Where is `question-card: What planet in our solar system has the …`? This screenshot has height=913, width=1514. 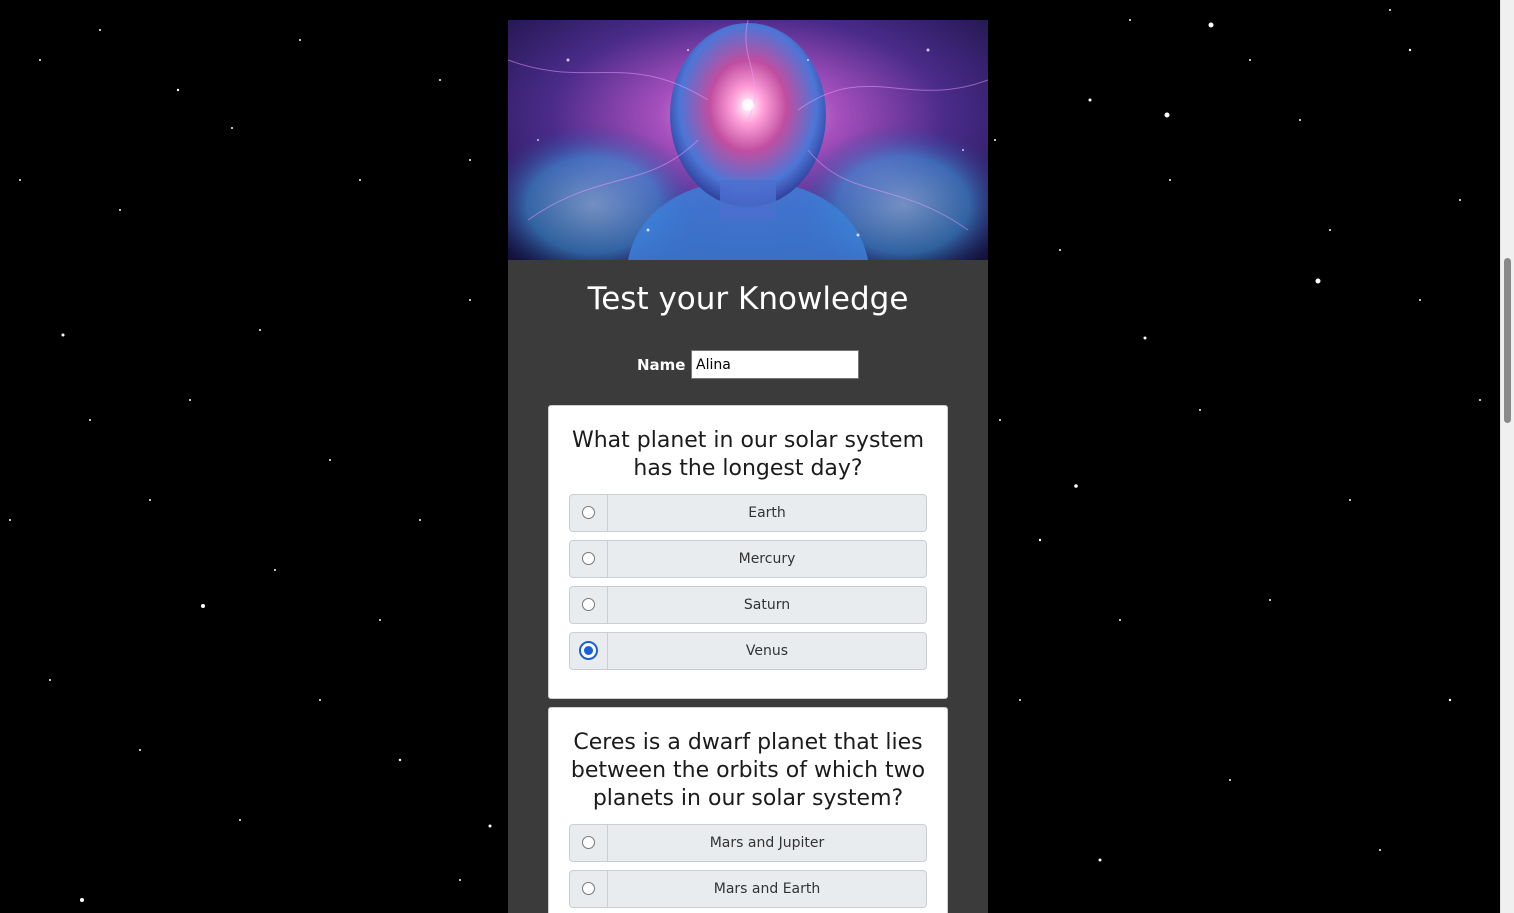
question-card: What planet in our solar system has the … is located at coordinates (748, 552).